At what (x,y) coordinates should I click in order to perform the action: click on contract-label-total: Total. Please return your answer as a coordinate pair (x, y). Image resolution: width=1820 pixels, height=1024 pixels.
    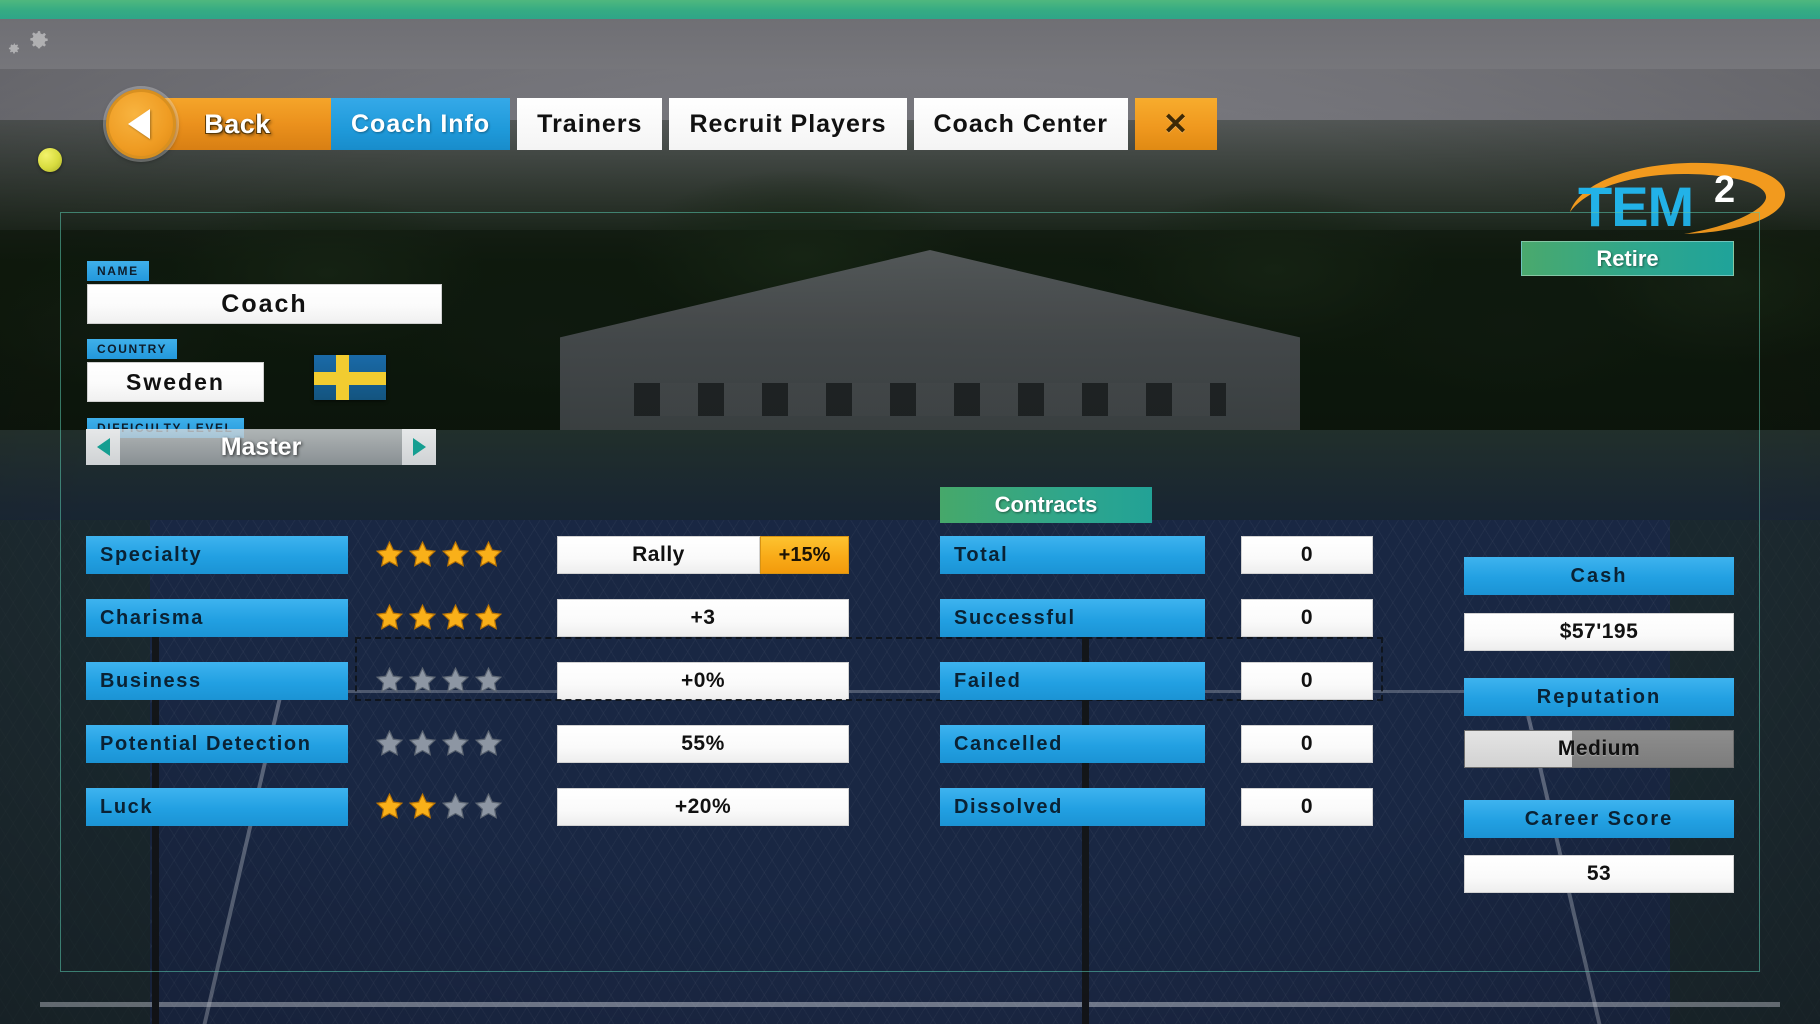
    Looking at the image, I should click on (1072, 555).